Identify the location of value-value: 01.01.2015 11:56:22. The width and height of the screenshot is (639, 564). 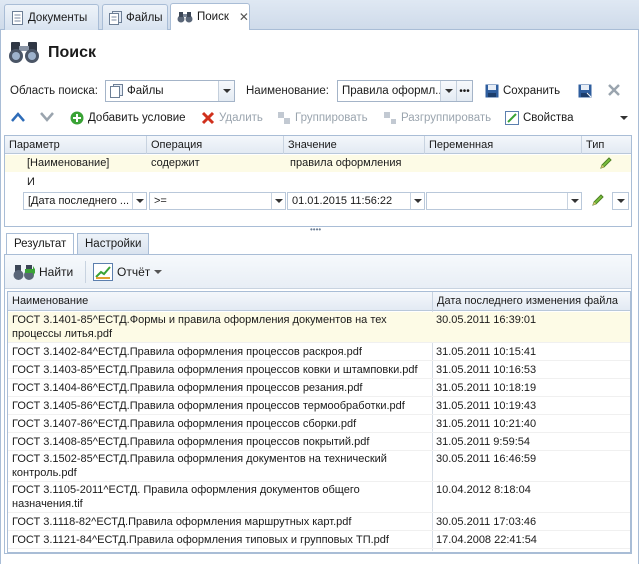
(342, 201).